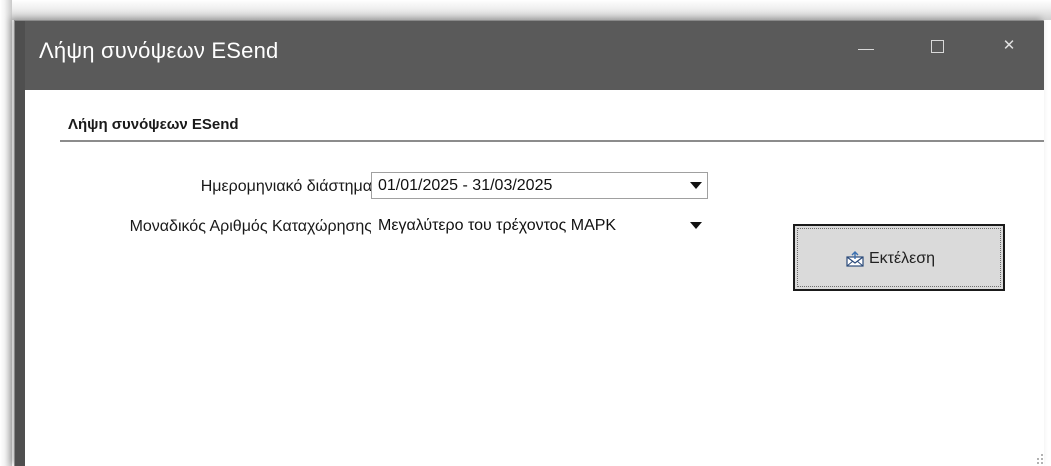  What do you see at coordinates (286, 186) in the screenshot?
I see `date-range-label: Ημερομηνιακό διάστημα` at bounding box center [286, 186].